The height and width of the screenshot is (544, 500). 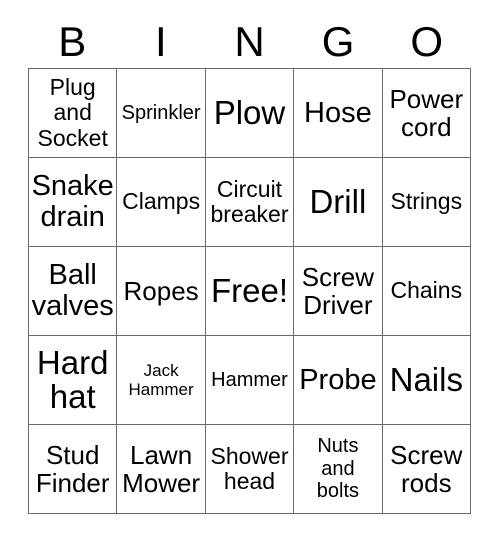 I want to click on bingo-cell: Hammer, so click(x=250, y=380).